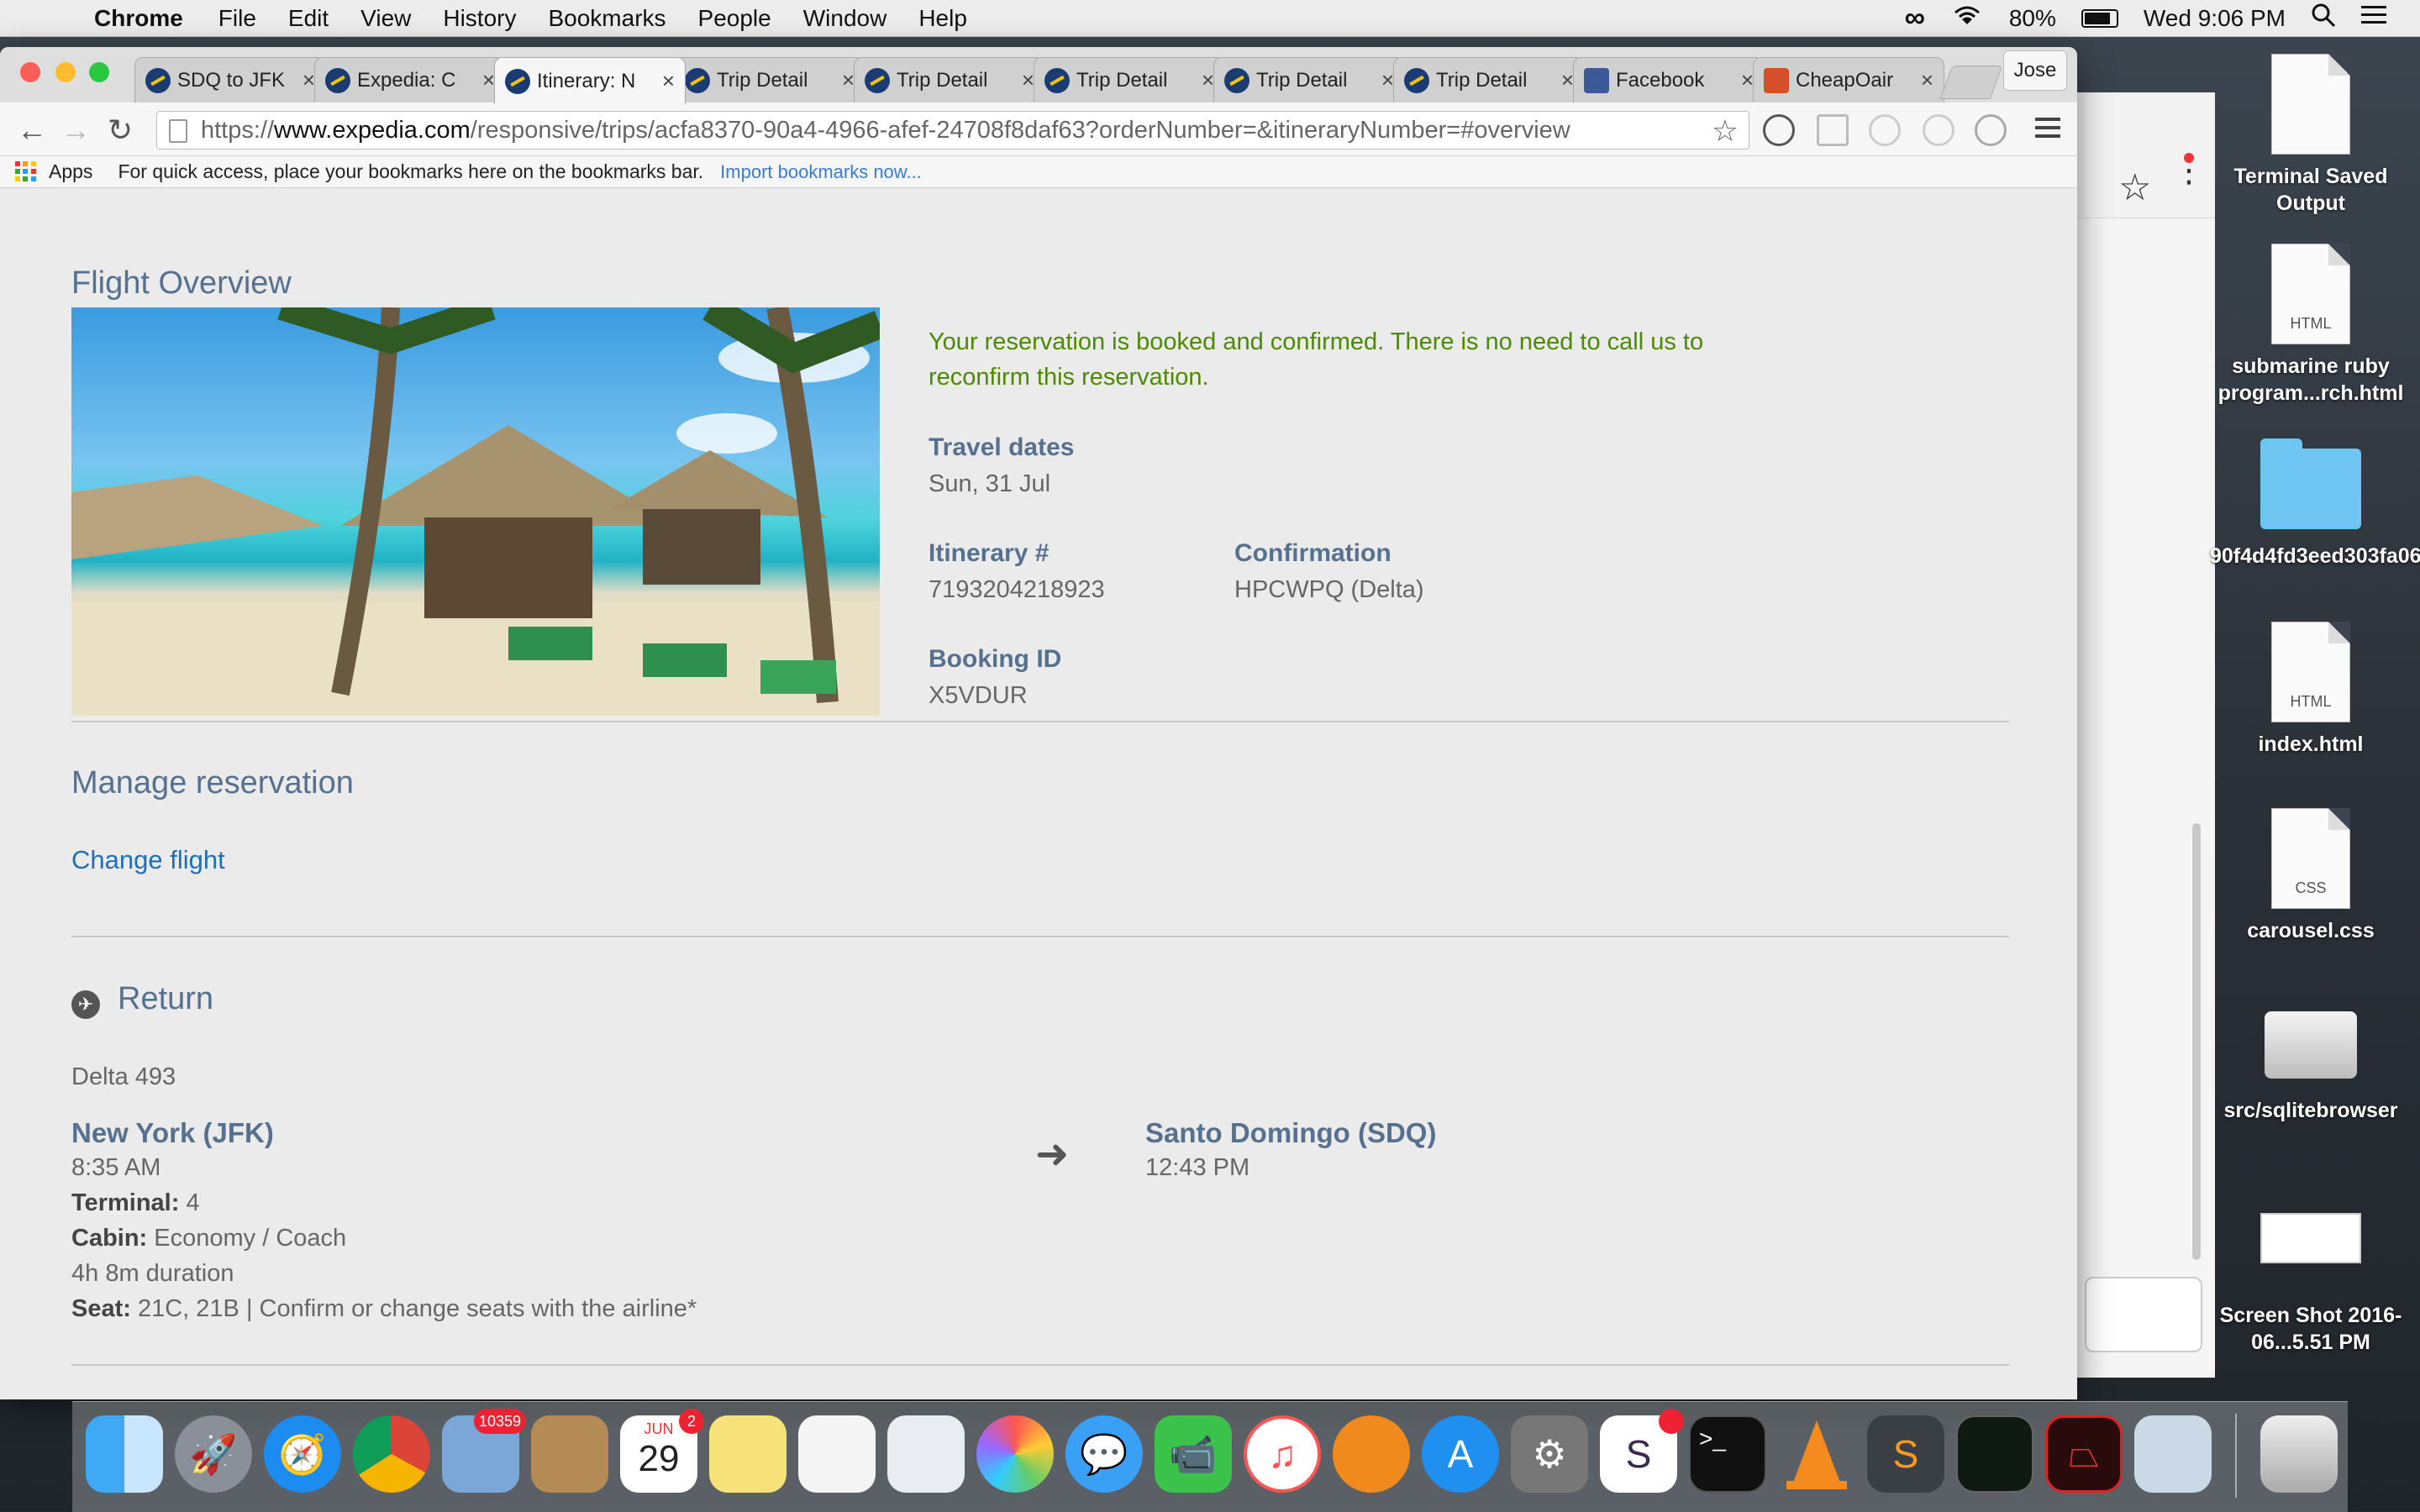  I want to click on tab-sdq-to-jfk: SDQ to JFK ×, so click(230, 79).